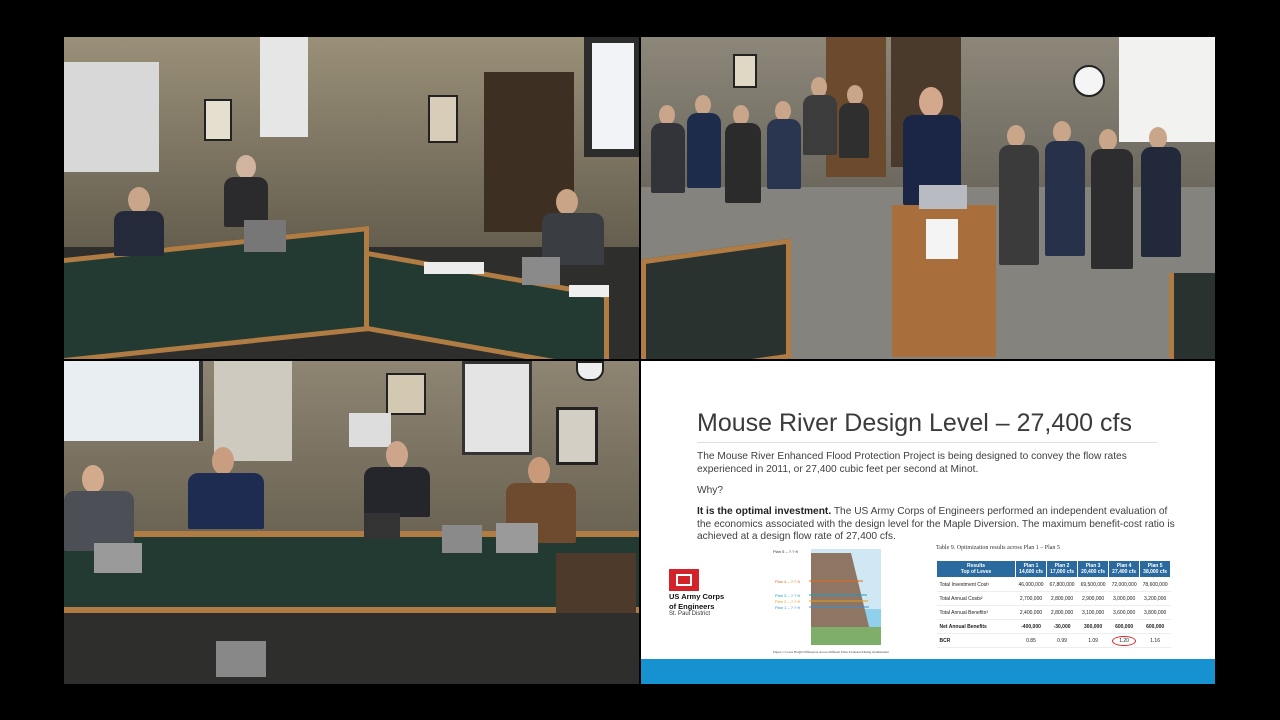  Describe the element at coordinates (710, 490) in the screenshot. I see `slide-question: Why?` at that location.